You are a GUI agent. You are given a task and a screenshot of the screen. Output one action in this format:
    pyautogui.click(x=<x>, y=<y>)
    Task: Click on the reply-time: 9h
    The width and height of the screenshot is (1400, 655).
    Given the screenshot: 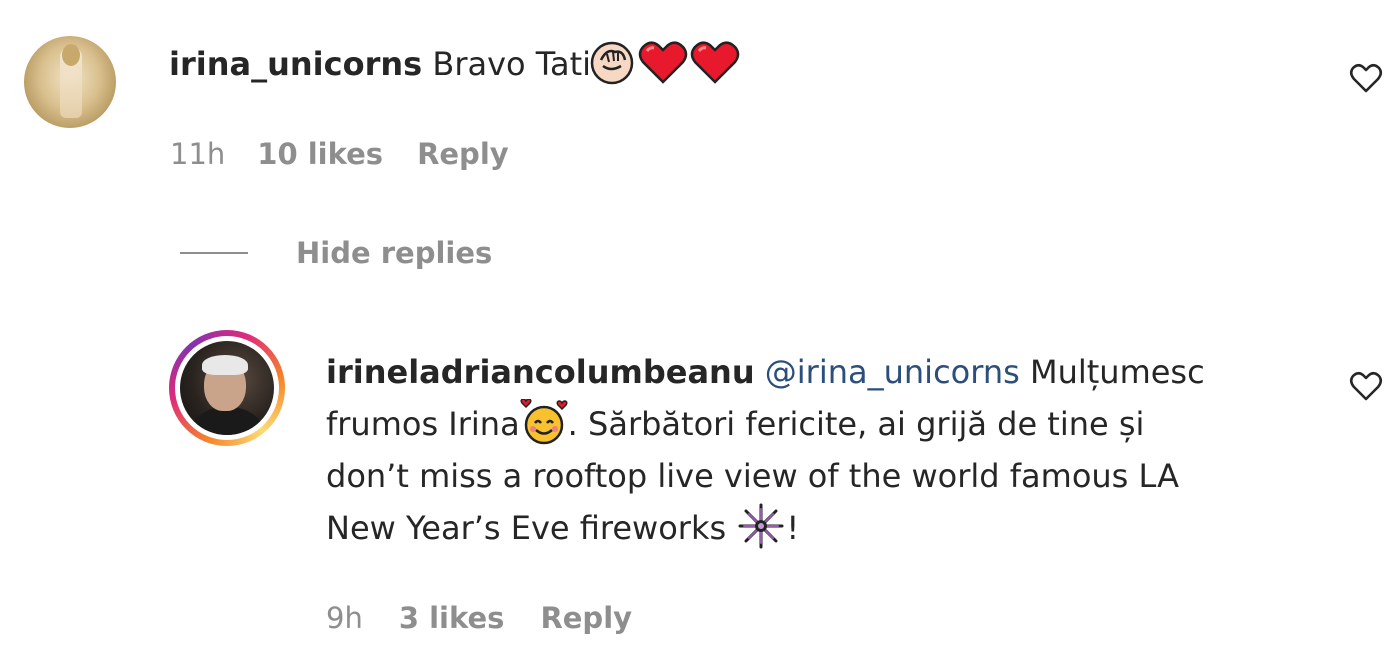 What is the action you would take?
    pyautogui.click(x=344, y=618)
    